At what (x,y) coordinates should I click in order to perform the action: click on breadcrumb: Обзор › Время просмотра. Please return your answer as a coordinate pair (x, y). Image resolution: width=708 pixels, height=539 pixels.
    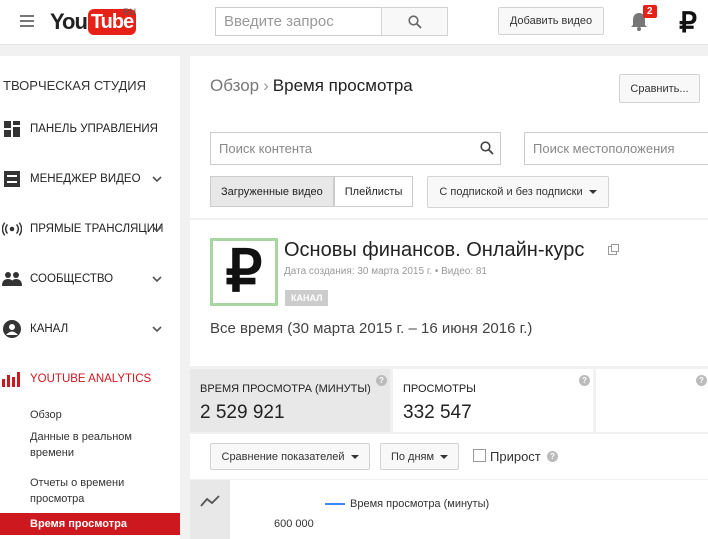
    Looking at the image, I should click on (311, 86).